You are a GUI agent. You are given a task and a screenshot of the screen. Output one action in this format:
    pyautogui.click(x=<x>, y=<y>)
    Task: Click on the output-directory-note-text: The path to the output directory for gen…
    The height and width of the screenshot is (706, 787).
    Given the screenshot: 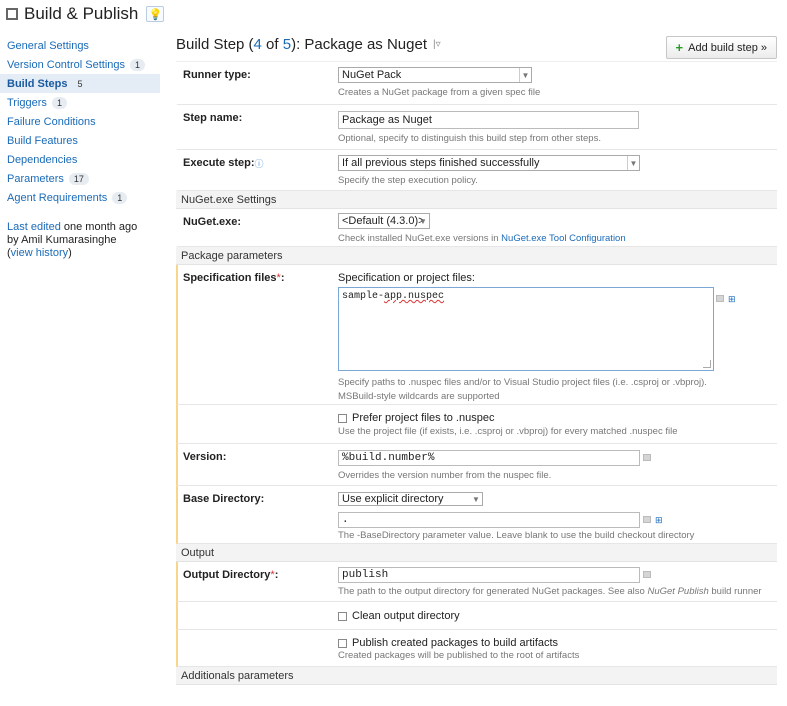 What is the action you would take?
    pyautogui.click(x=493, y=591)
    